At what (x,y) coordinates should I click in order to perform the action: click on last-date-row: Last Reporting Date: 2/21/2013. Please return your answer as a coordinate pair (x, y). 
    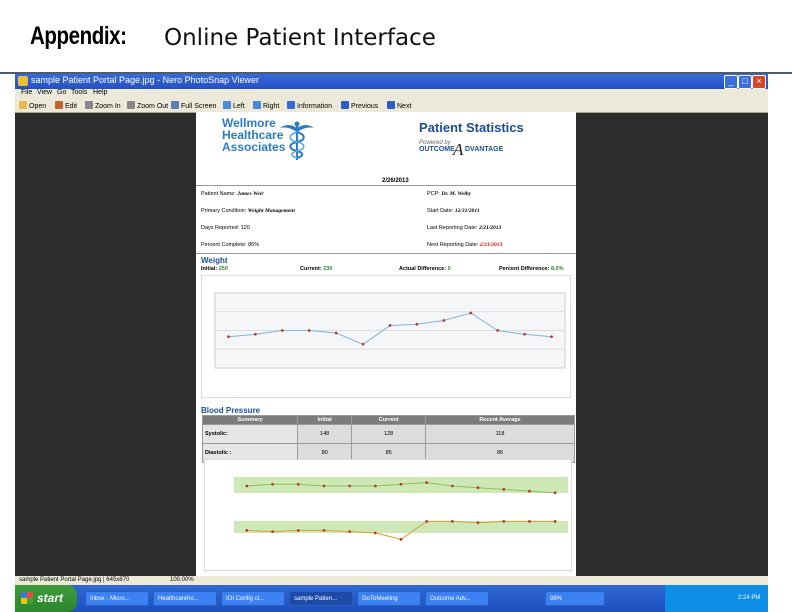
    Looking at the image, I should click on (464, 228).